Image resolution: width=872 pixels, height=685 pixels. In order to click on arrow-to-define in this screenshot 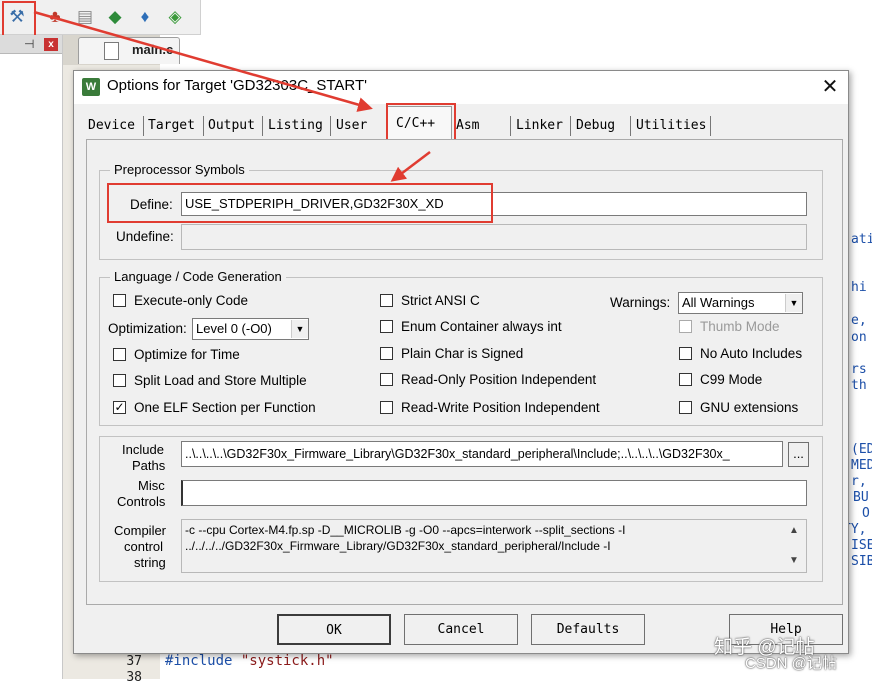, I will do `click(410, 166)`.